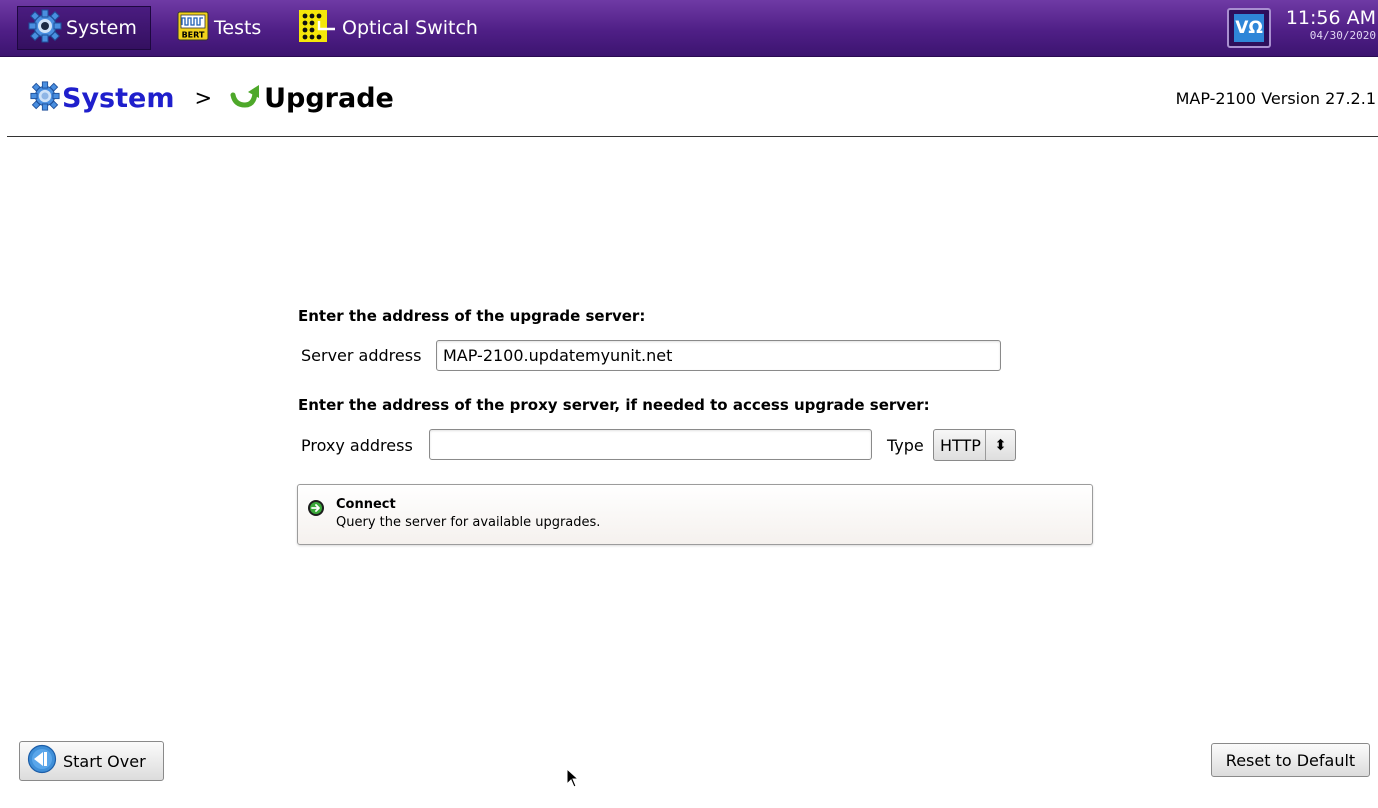  What do you see at coordinates (318, 28) in the screenshot?
I see `optical-switch-icon` at bounding box center [318, 28].